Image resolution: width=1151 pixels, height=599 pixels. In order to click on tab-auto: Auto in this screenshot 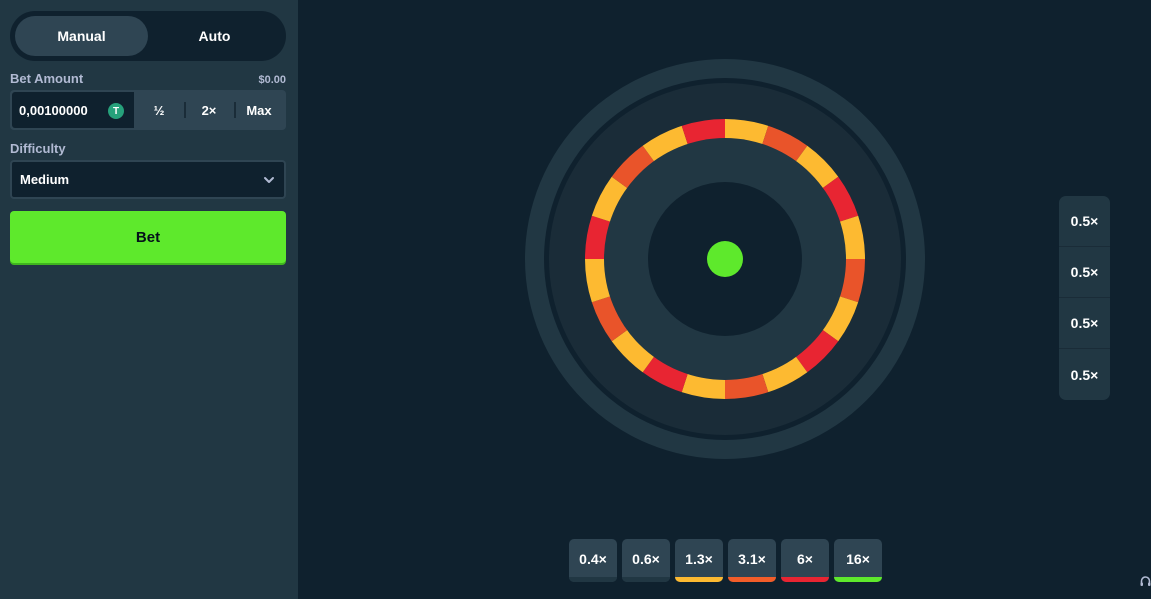, I will do `click(214, 36)`.